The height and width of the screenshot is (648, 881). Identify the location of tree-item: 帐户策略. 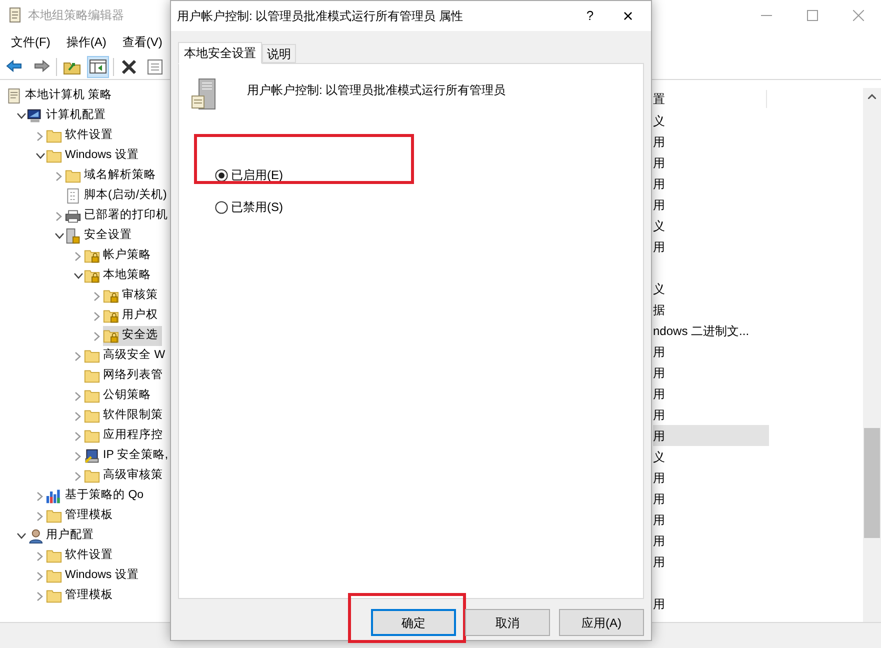
(119, 256).